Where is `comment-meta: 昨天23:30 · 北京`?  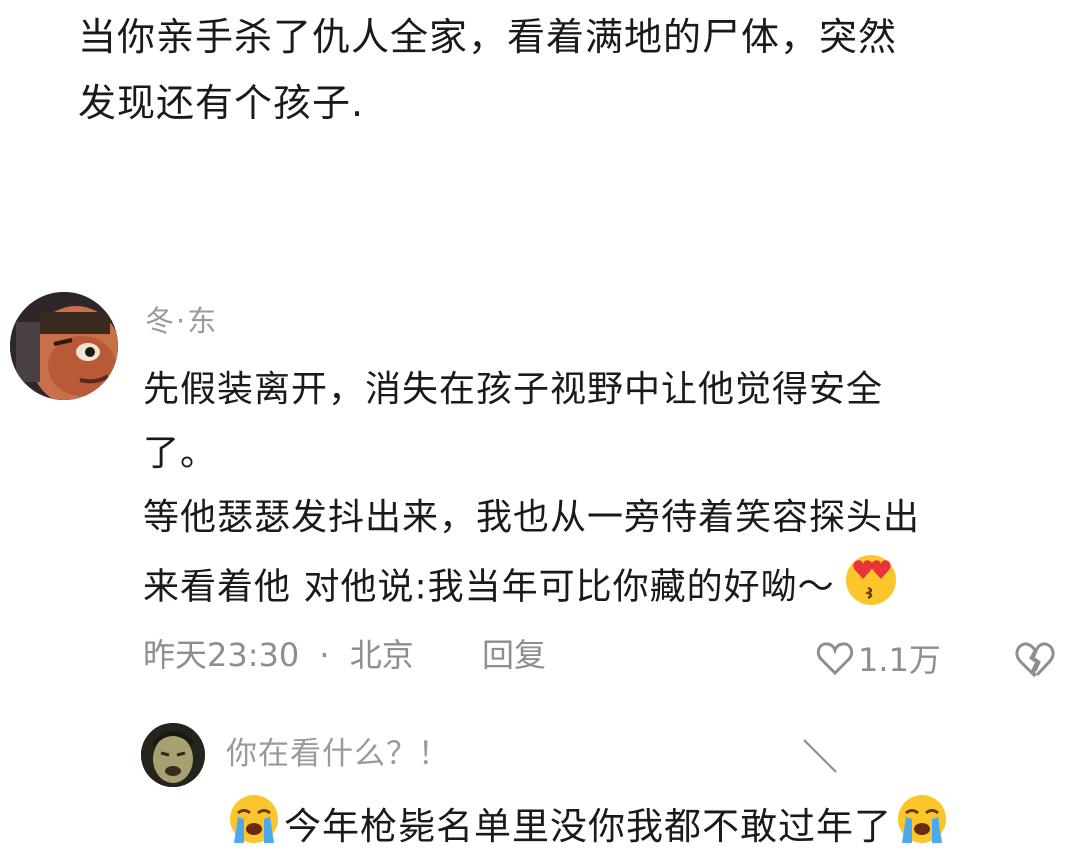
comment-meta: 昨天23:30 · 北京 is located at coordinates (278, 653).